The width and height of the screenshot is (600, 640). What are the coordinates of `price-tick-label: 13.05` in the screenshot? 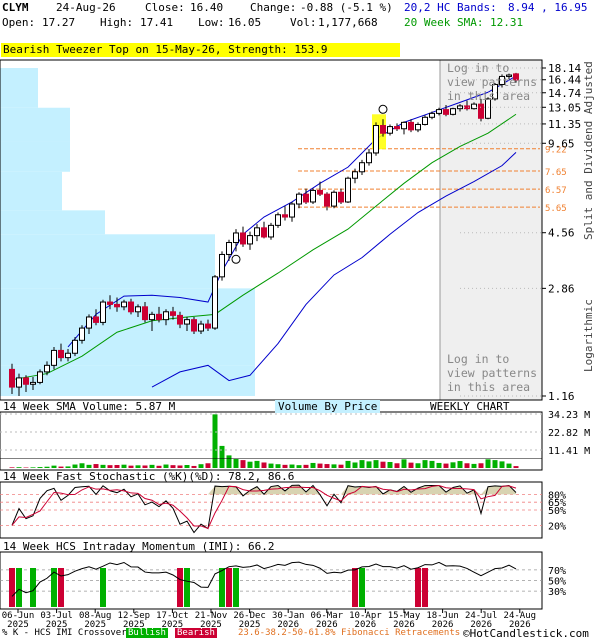 It's located at (564, 107).